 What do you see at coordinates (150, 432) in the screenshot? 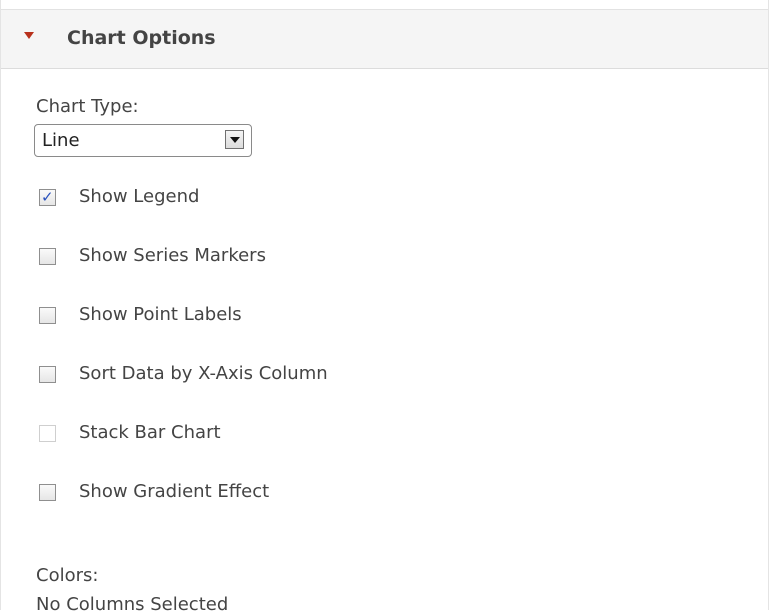
I see `option-label: Stack Bar Chart` at bounding box center [150, 432].